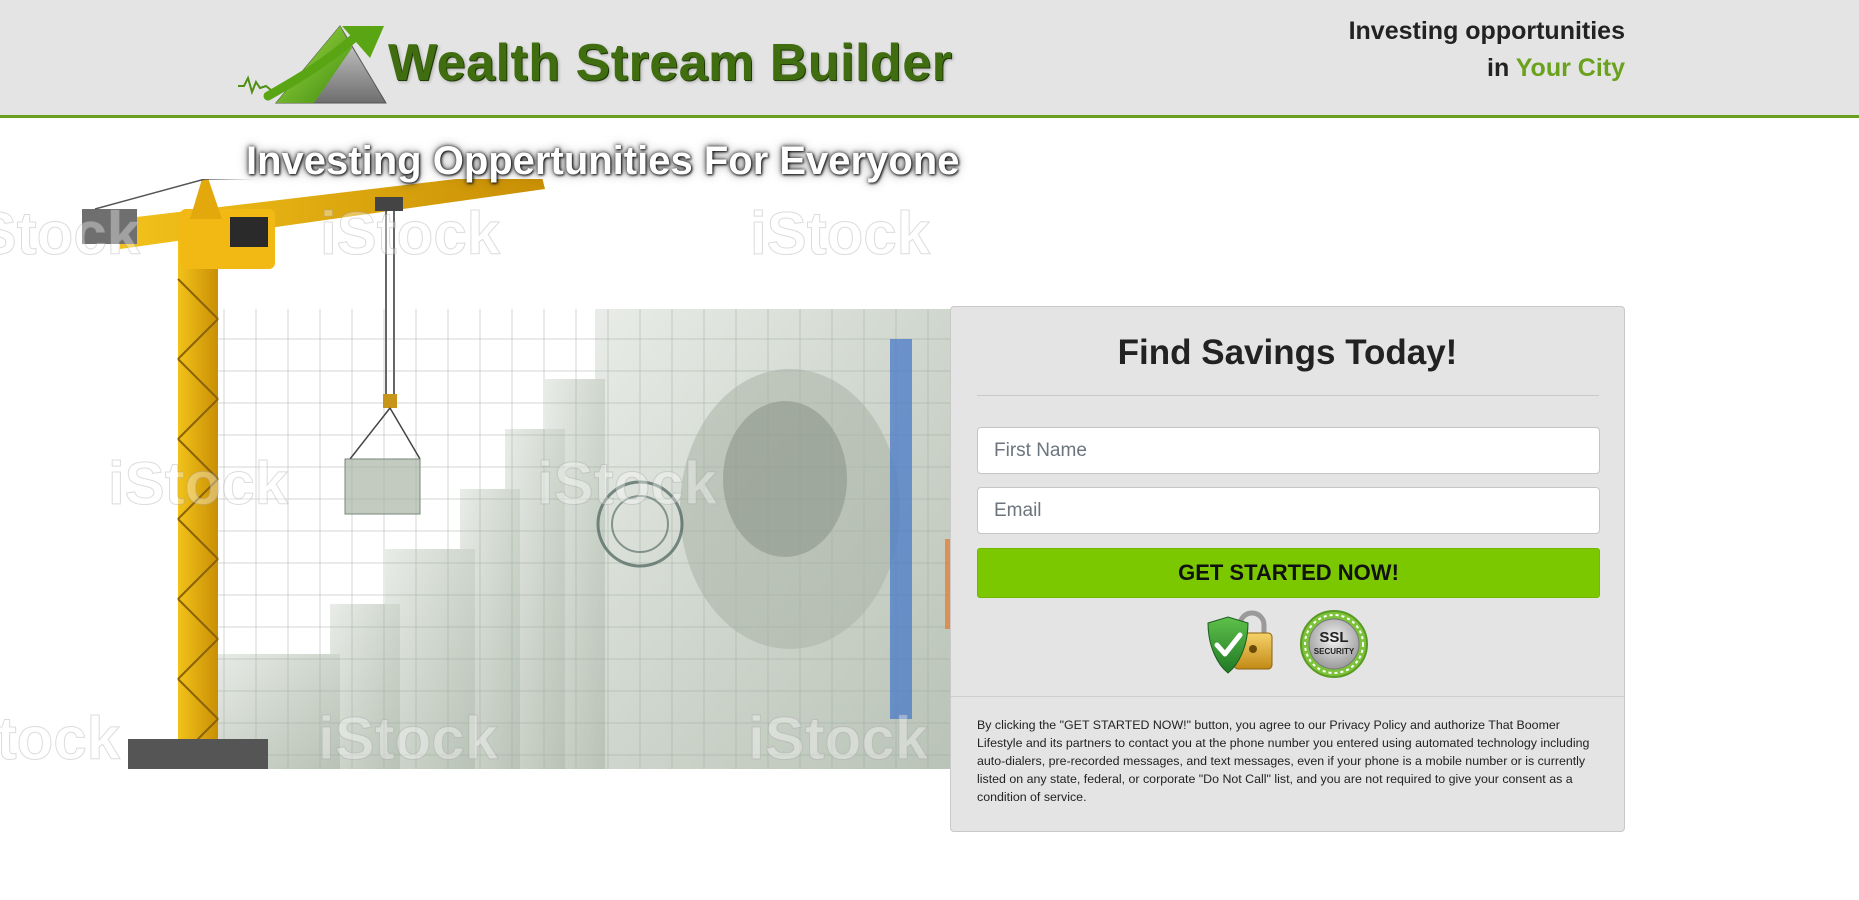  I want to click on ssl-badge-subtext: SECURITY, so click(1334, 651).